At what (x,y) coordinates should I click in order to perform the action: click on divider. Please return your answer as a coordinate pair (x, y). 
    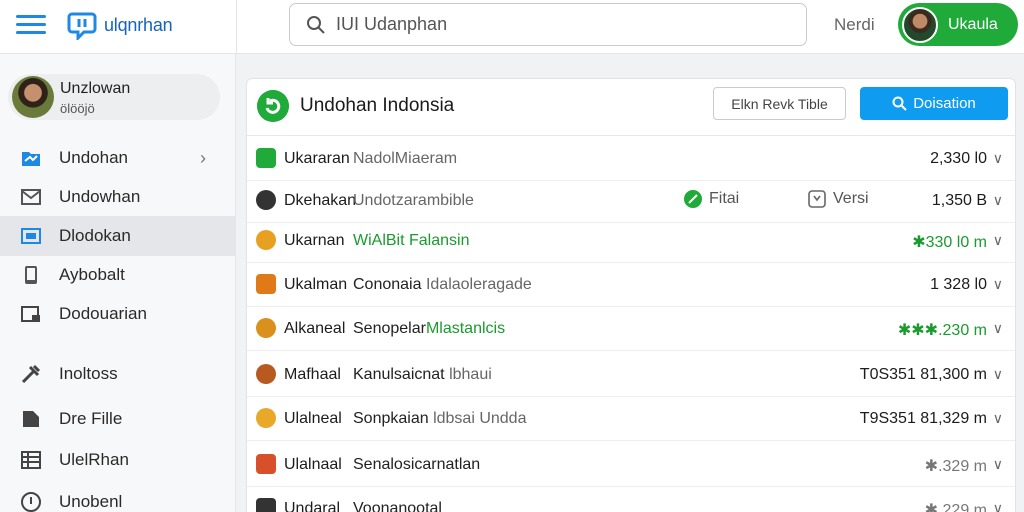
    Looking at the image, I should click on (236, 27).